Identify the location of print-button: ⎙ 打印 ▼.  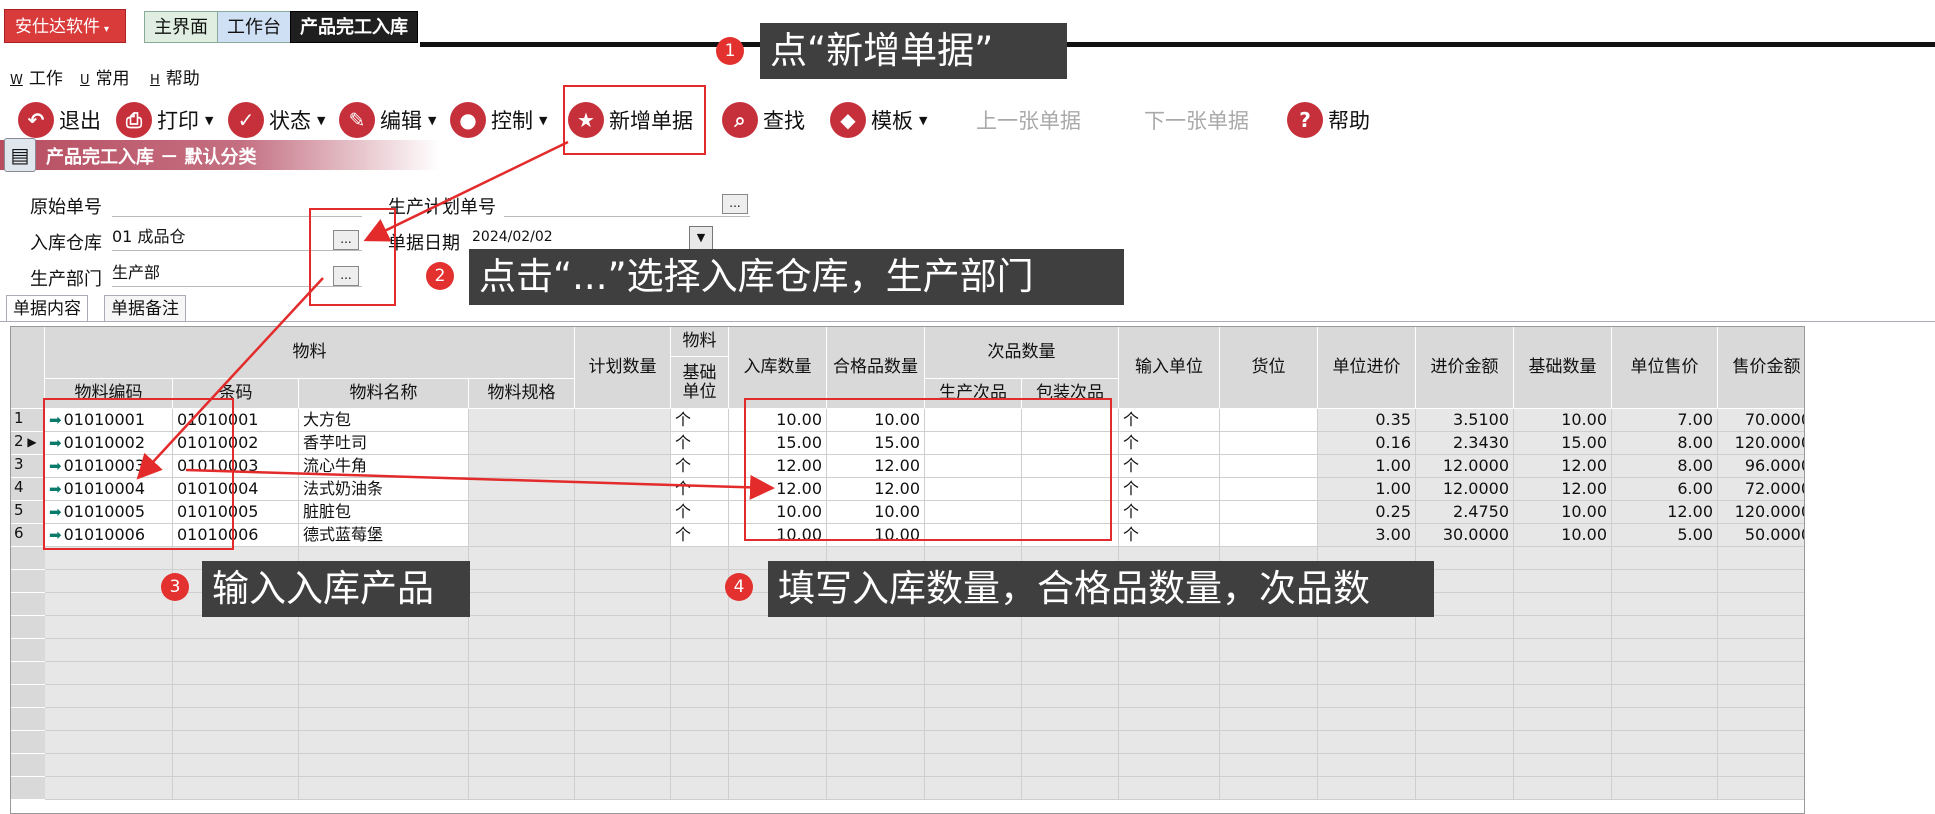
(164, 120).